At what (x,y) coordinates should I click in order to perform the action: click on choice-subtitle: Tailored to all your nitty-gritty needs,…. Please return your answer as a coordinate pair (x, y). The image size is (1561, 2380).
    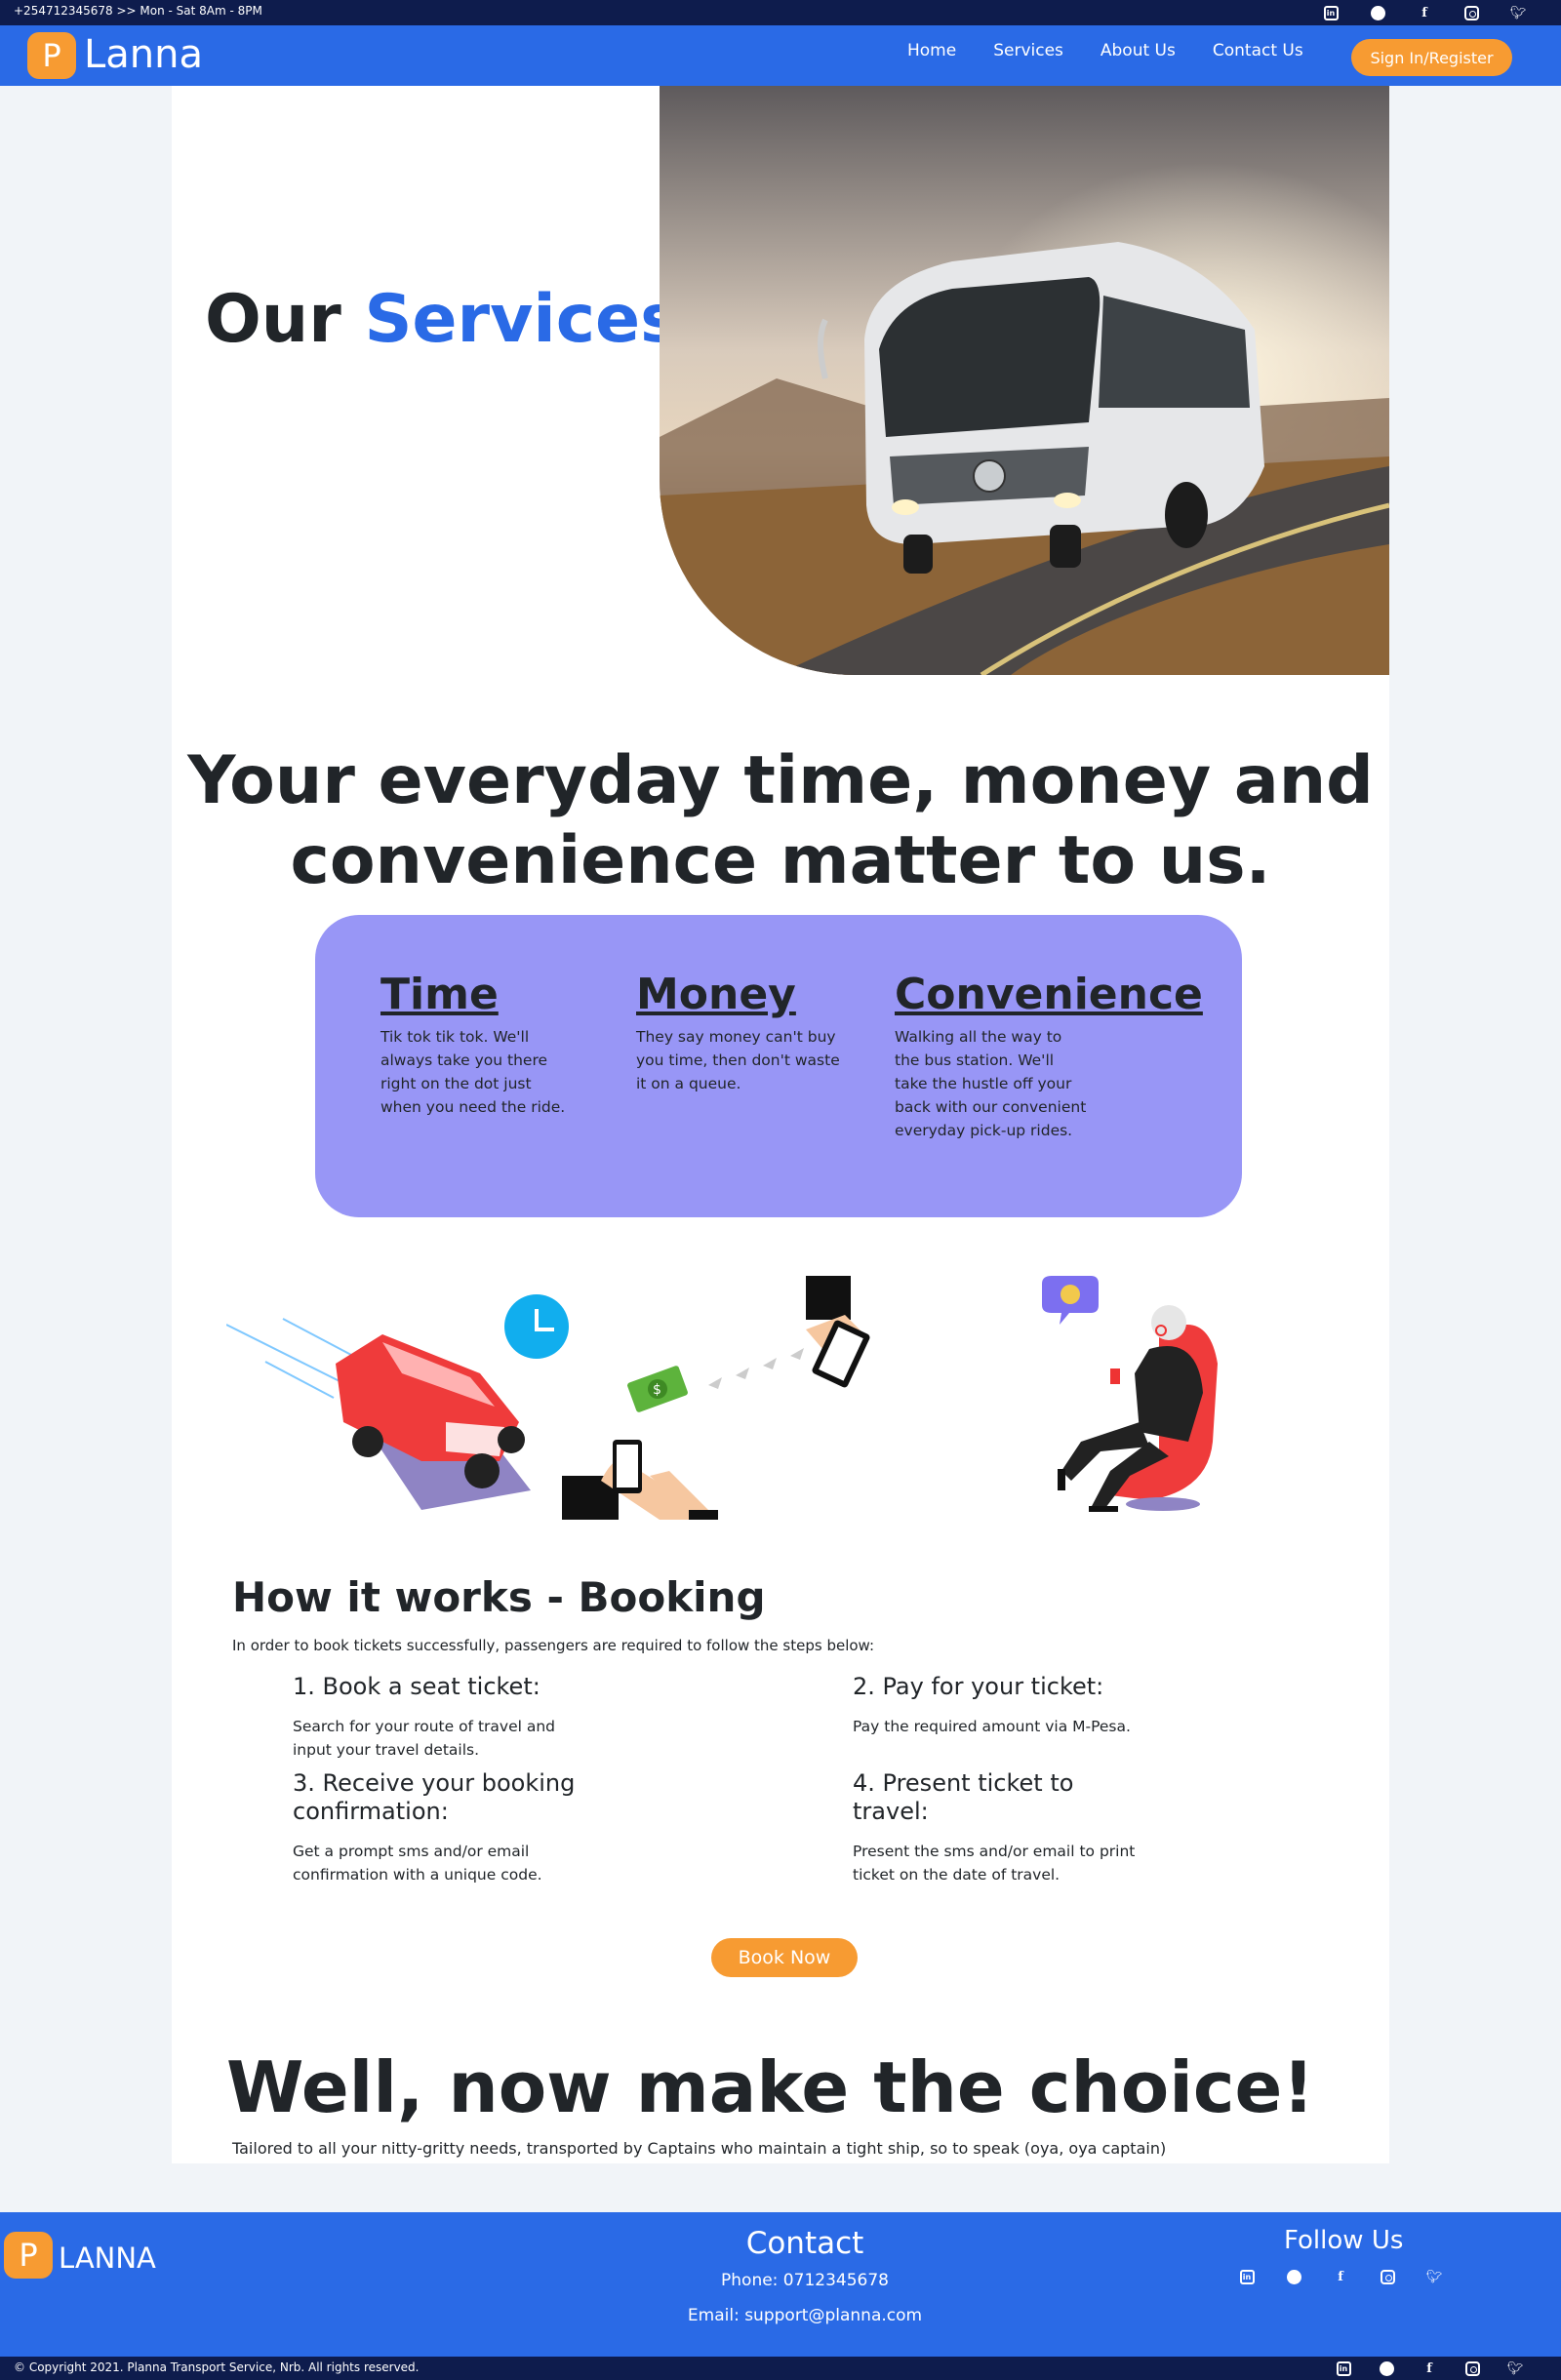
    Looking at the image, I should click on (699, 2148).